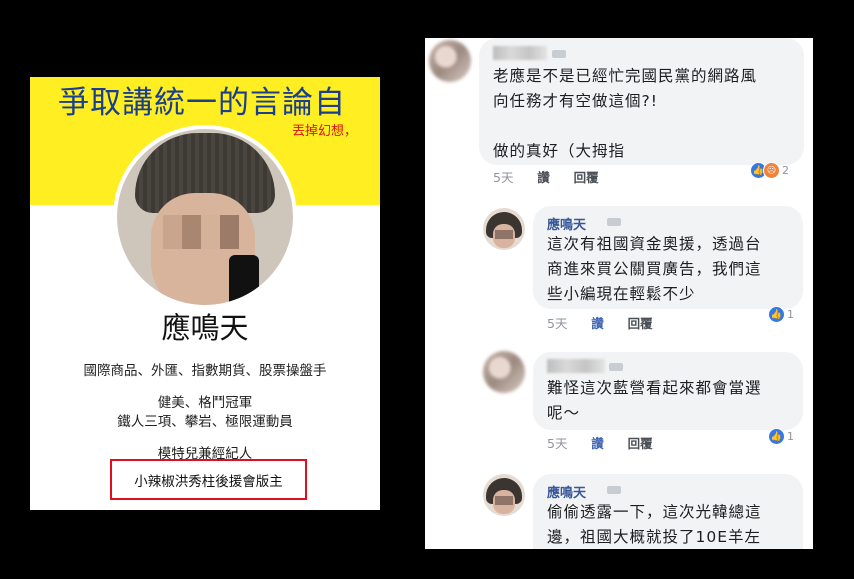 This screenshot has width=854, height=579. I want to click on phone-shape, so click(244, 280).